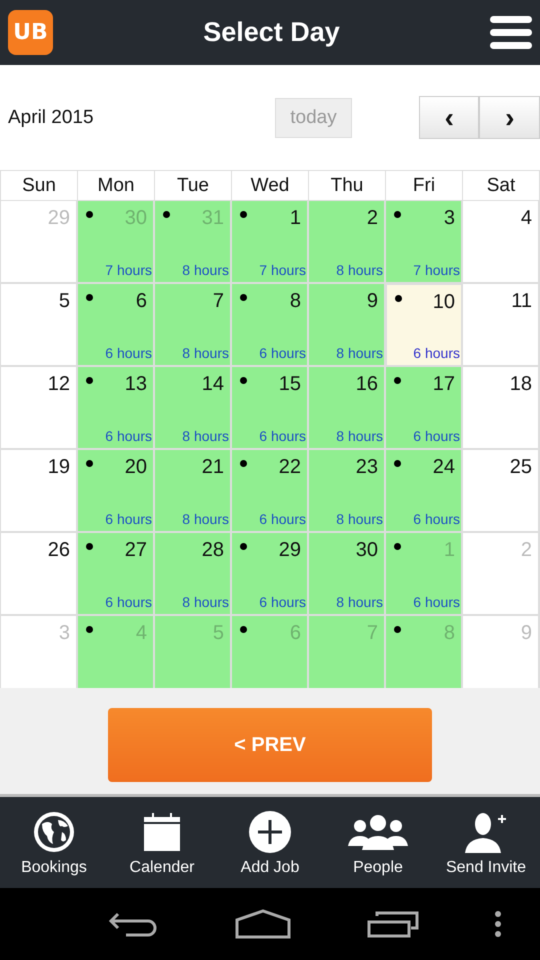 Image resolution: width=540 pixels, height=960 pixels. Describe the element at coordinates (289, 384) in the screenshot. I see `day-number: 15` at that location.